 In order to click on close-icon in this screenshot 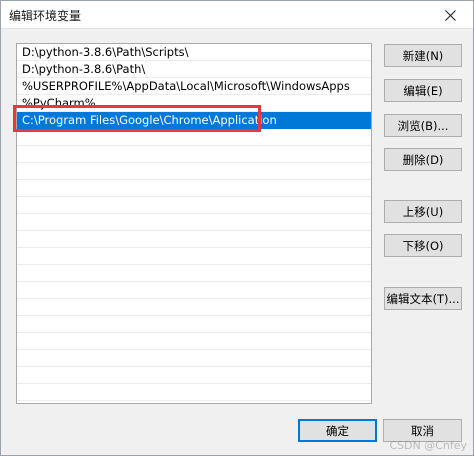, I will do `click(450, 15)`.